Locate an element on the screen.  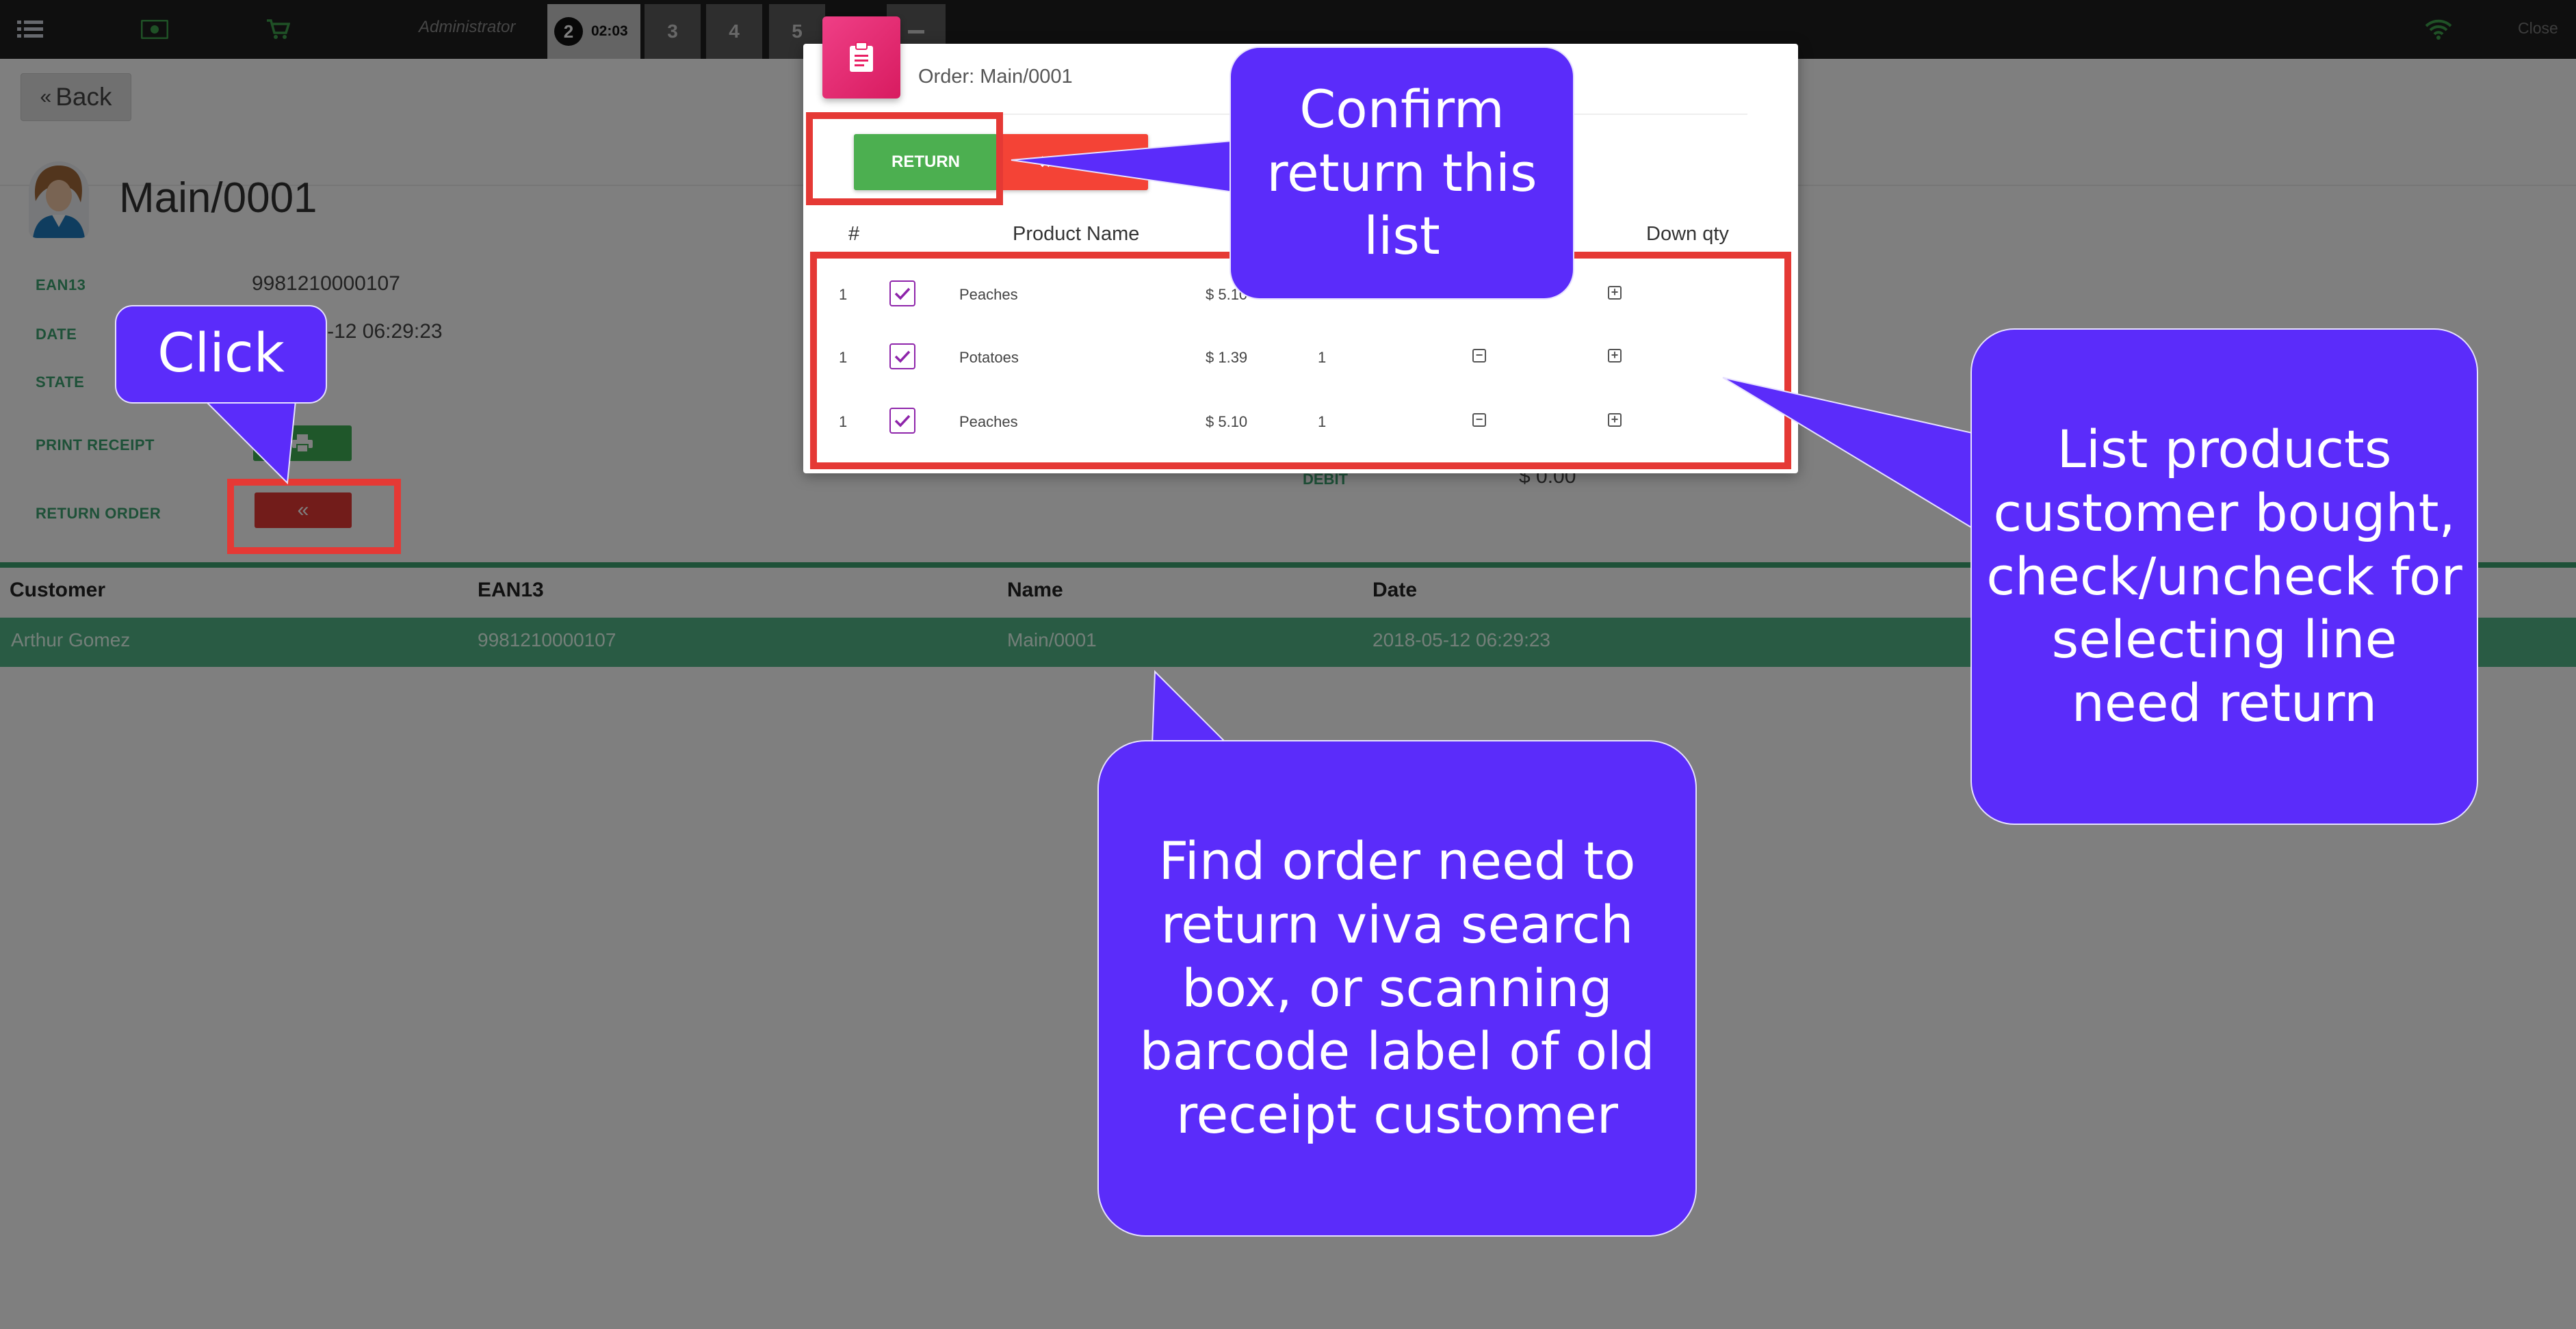
callout-confirm-return: Confirm return this list is located at coordinates (1402, 173).